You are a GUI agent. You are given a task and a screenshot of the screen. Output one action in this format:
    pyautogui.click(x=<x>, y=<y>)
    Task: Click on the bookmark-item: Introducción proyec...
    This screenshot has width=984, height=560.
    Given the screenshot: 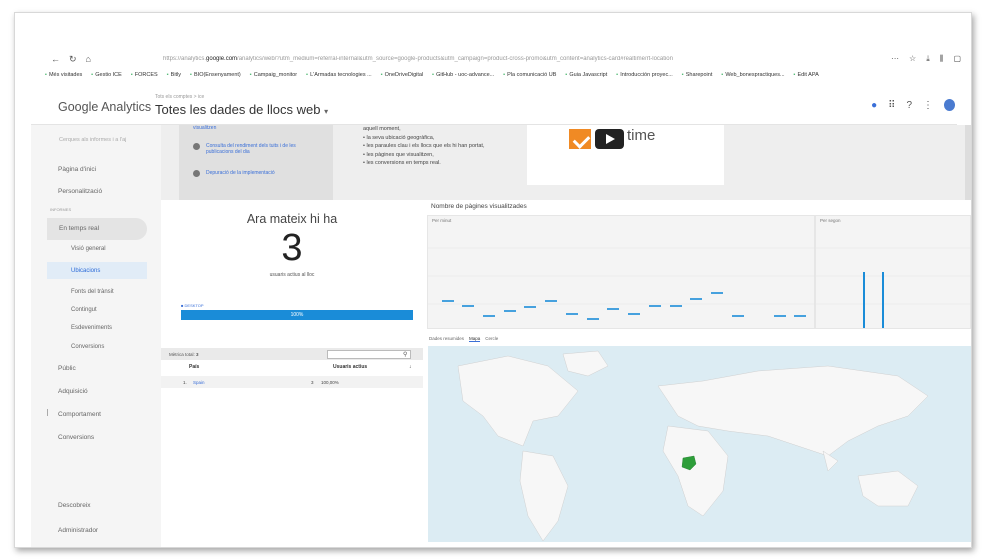 What is the action you would take?
    pyautogui.click(x=644, y=75)
    